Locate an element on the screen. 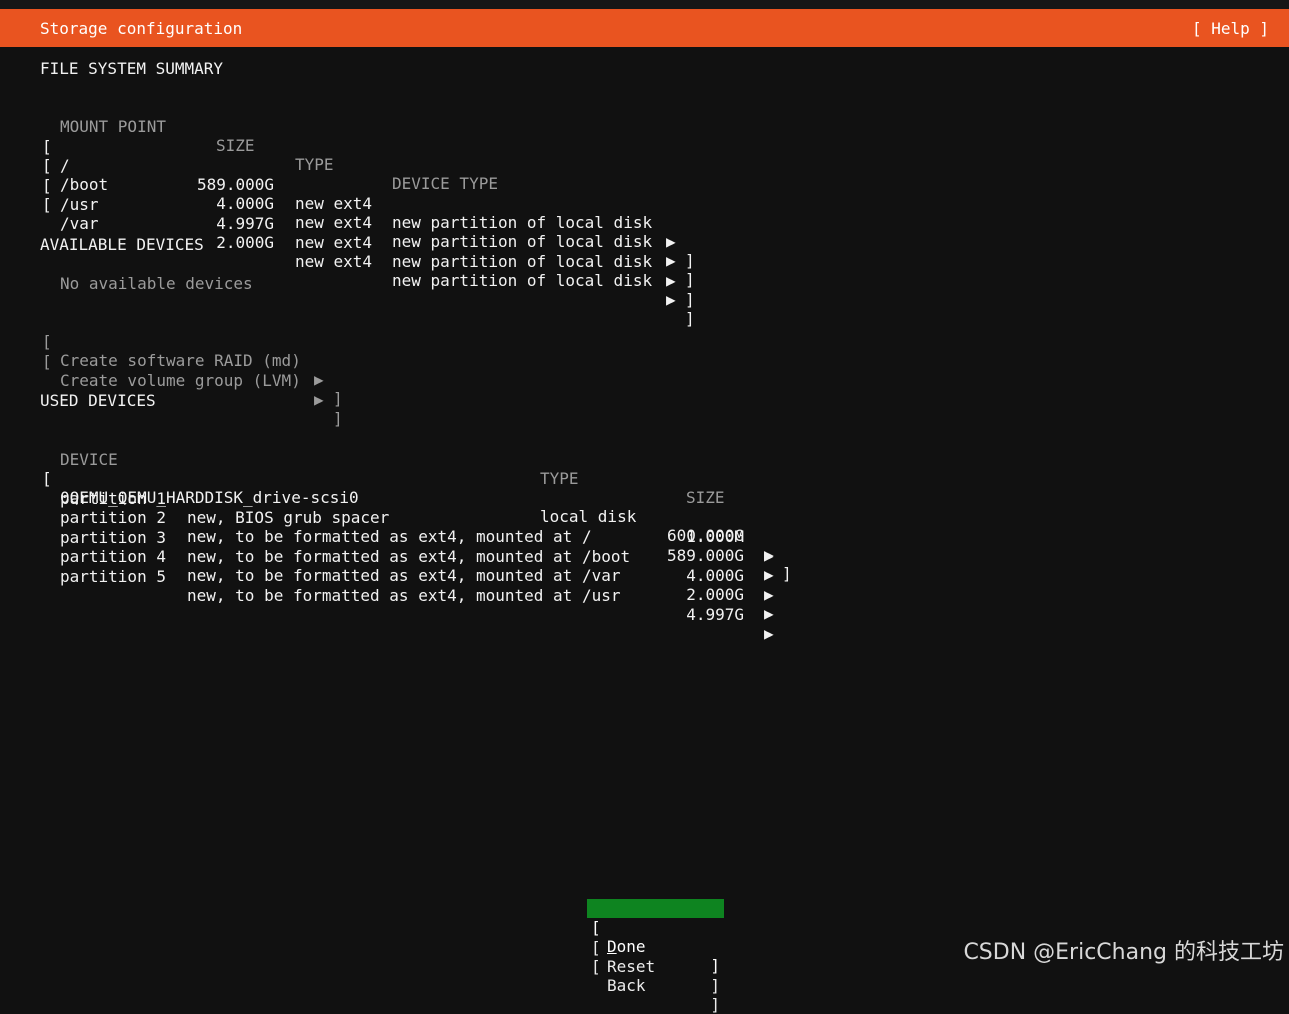 This screenshot has height=1014, width=1289. watermark: CSDN @EricChang 的科技工坊 is located at coordinates (1123, 952).